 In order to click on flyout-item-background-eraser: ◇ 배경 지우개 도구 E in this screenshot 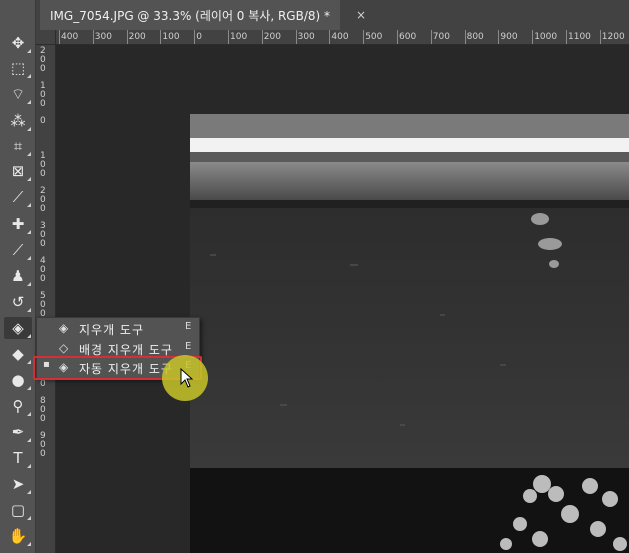, I will do `click(119, 348)`.